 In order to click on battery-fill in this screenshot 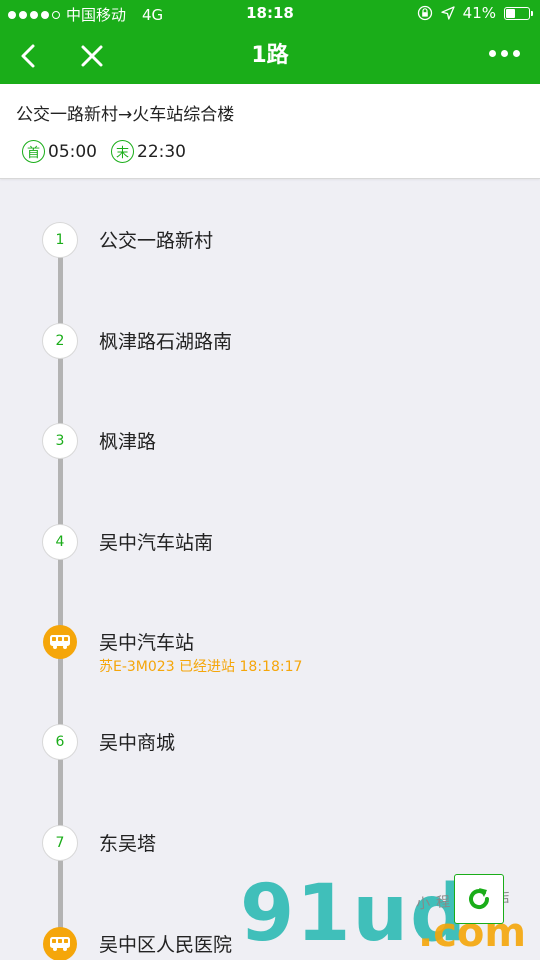, I will do `click(511, 13)`.